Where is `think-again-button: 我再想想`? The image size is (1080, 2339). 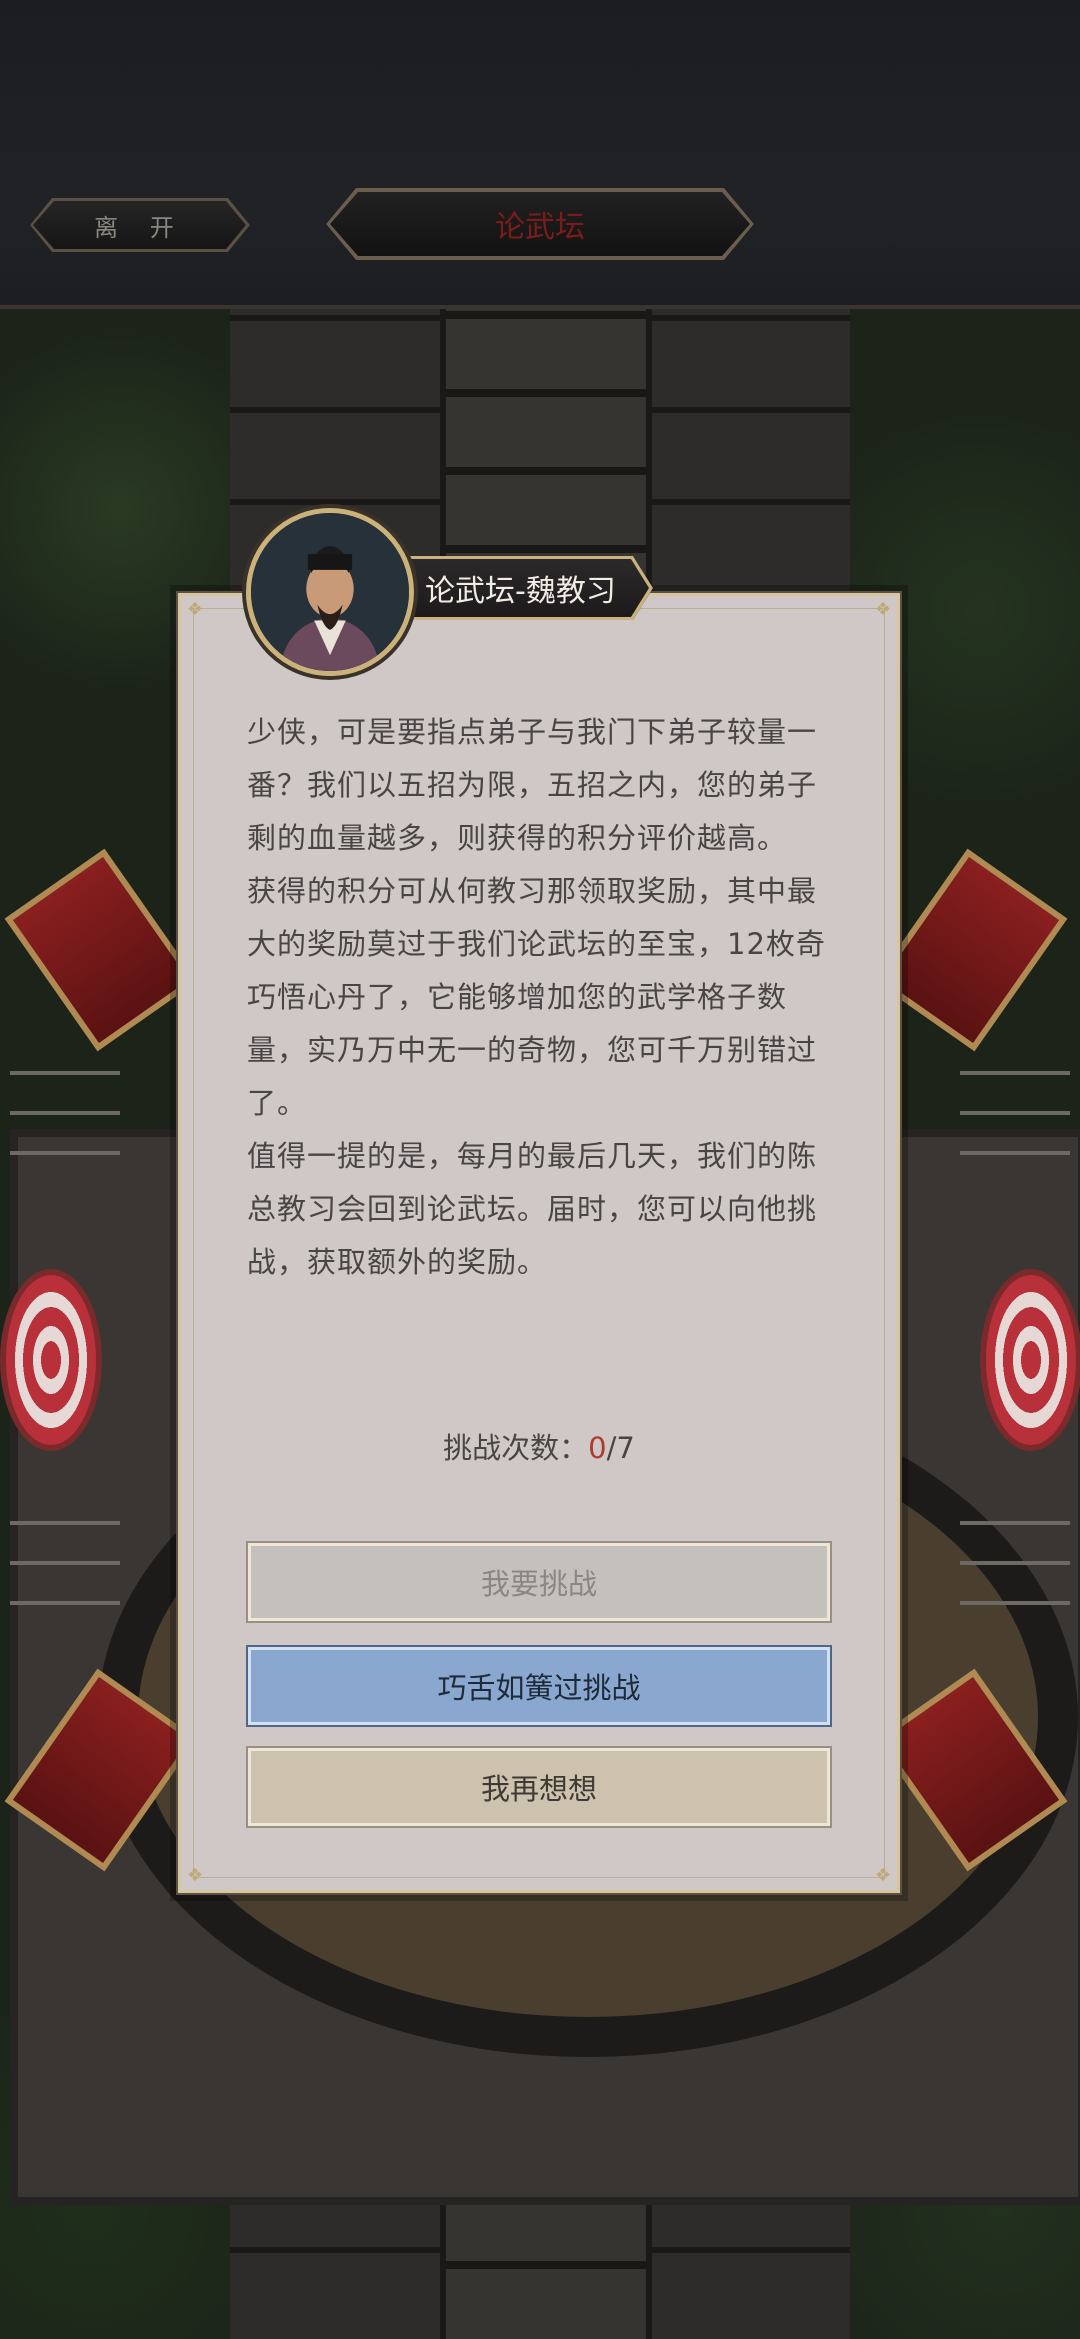
think-again-button: 我再想想 is located at coordinates (539, 1787).